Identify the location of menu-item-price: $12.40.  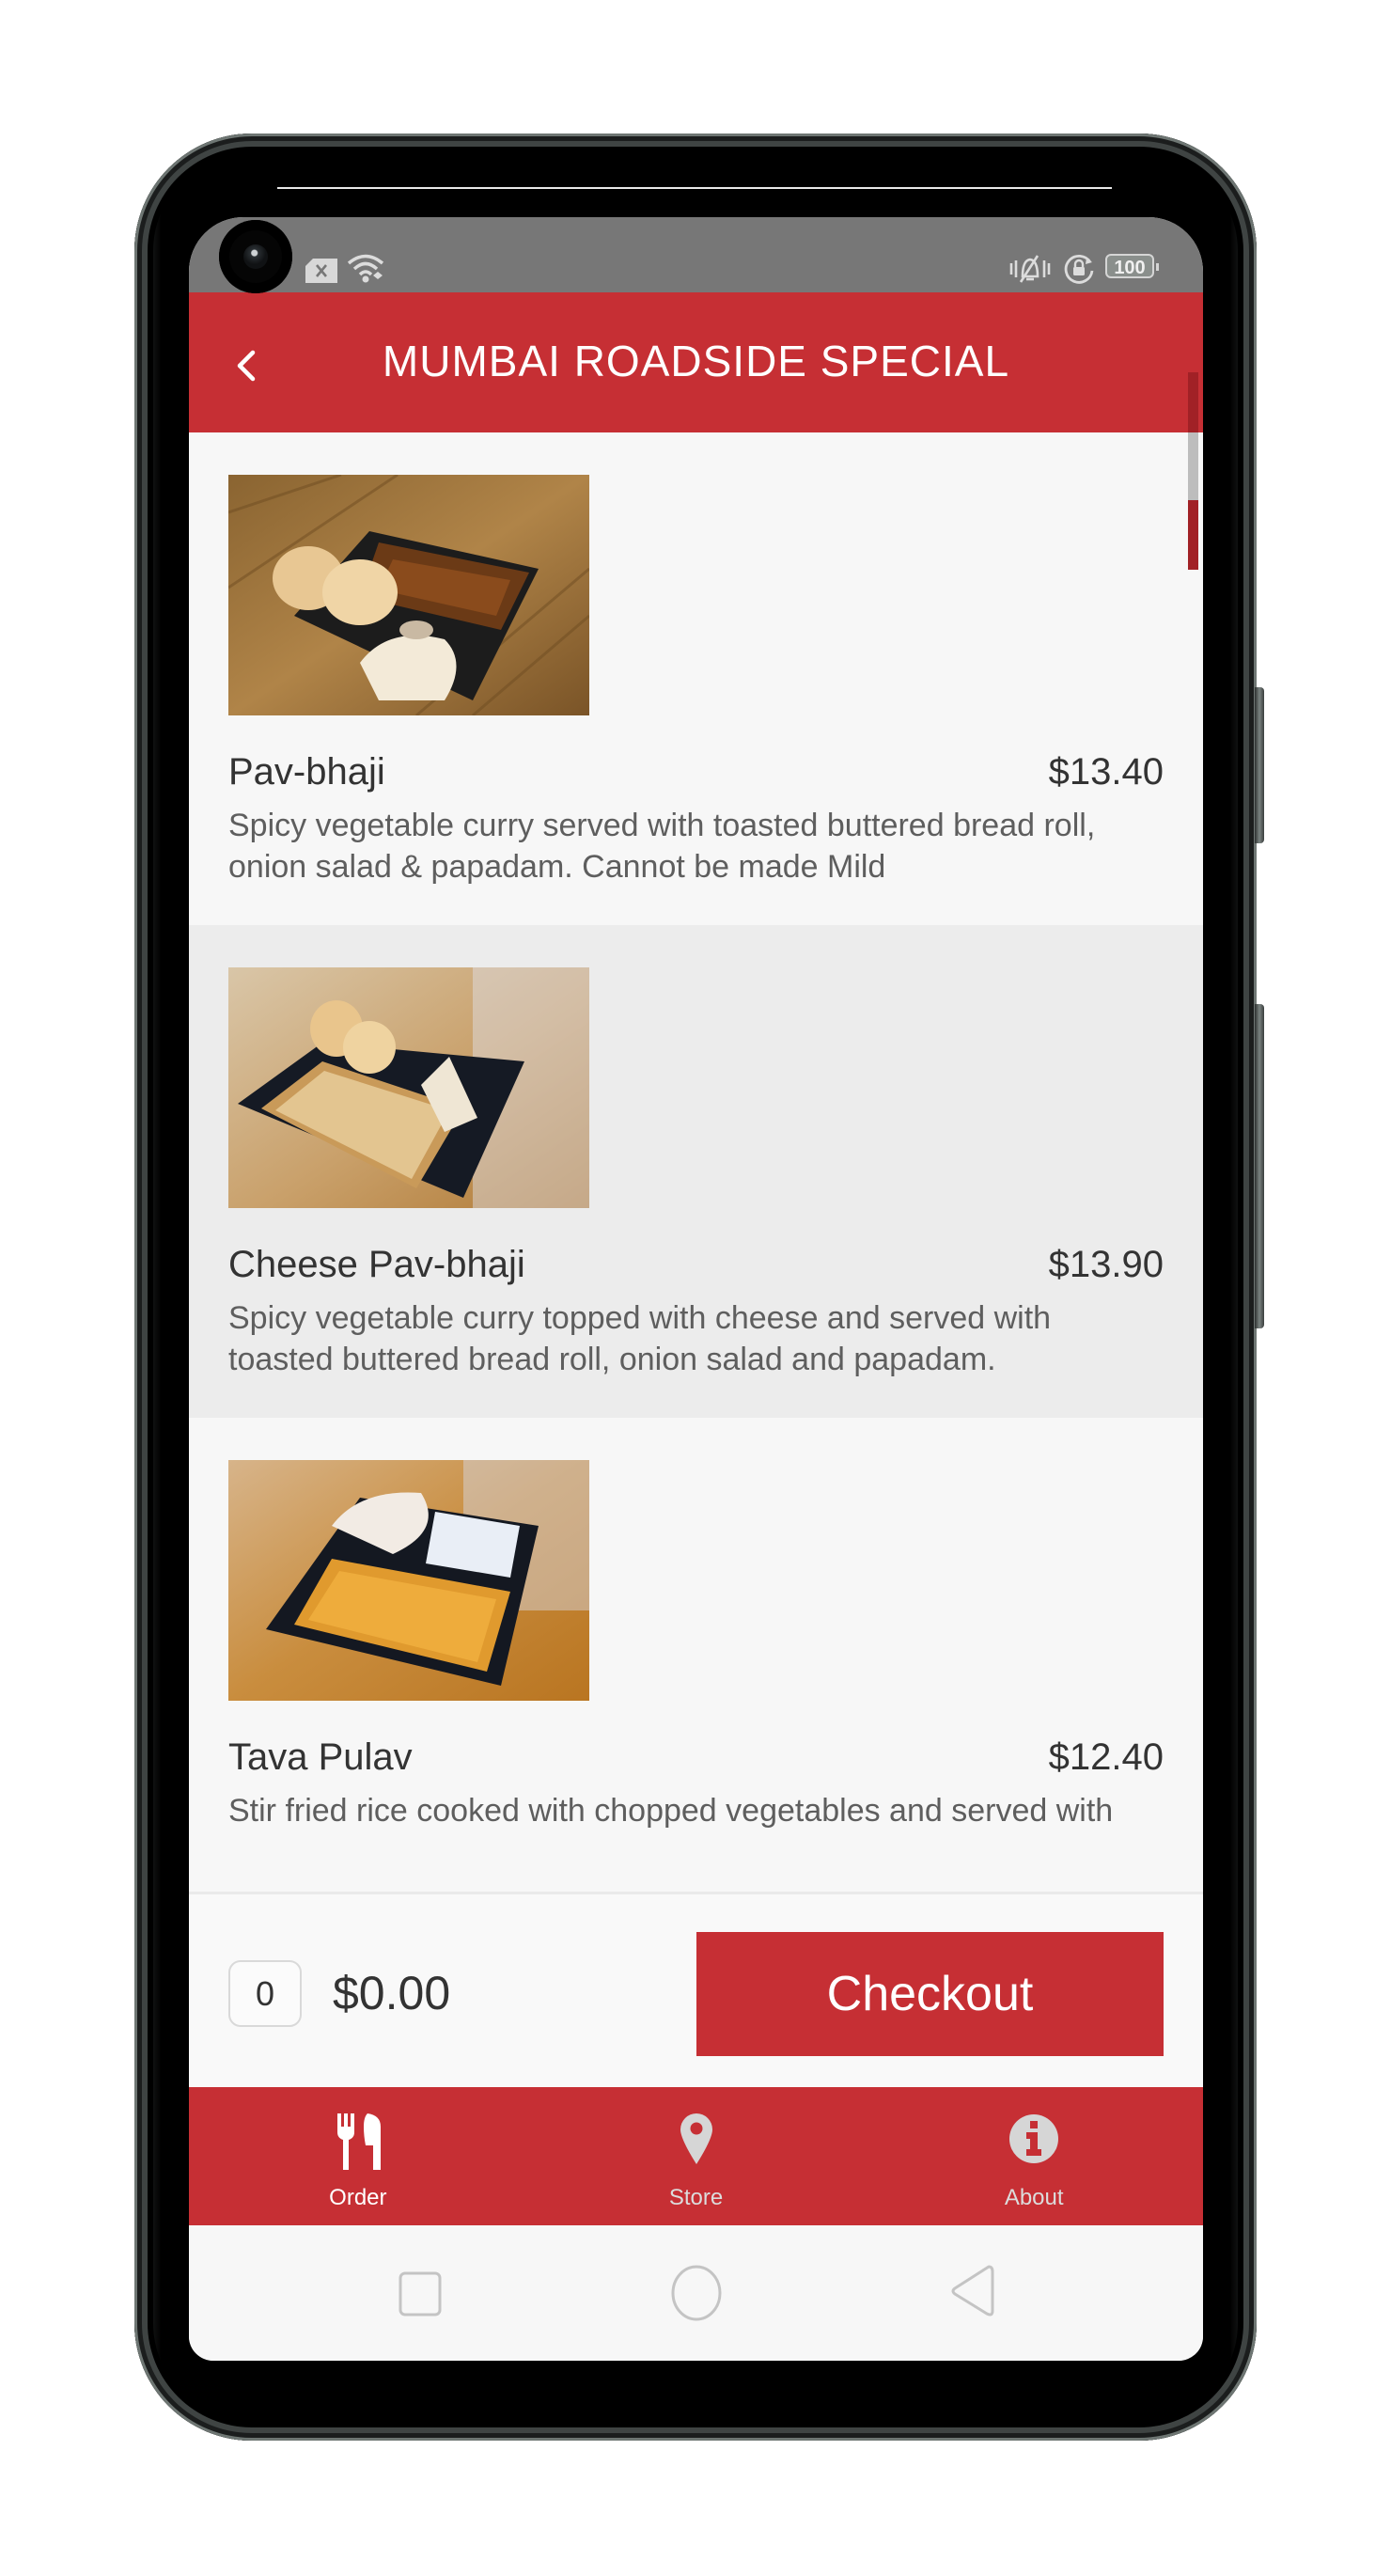
(1106, 1757).